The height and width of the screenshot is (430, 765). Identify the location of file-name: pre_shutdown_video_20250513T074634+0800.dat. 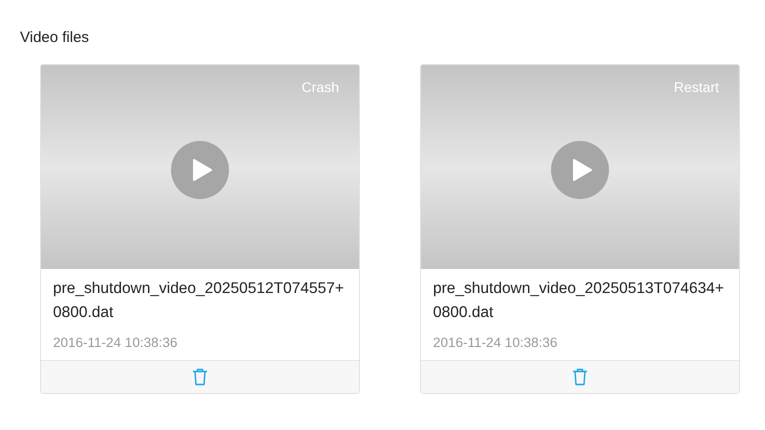
(578, 301).